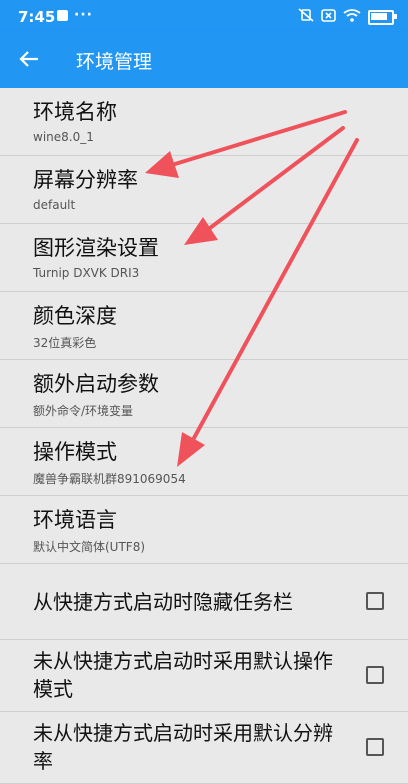 The width and height of the screenshot is (408, 784). Describe the element at coordinates (204, 190) in the screenshot. I see `setting-screen-resolution: 屏幕分辨率 default` at that location.